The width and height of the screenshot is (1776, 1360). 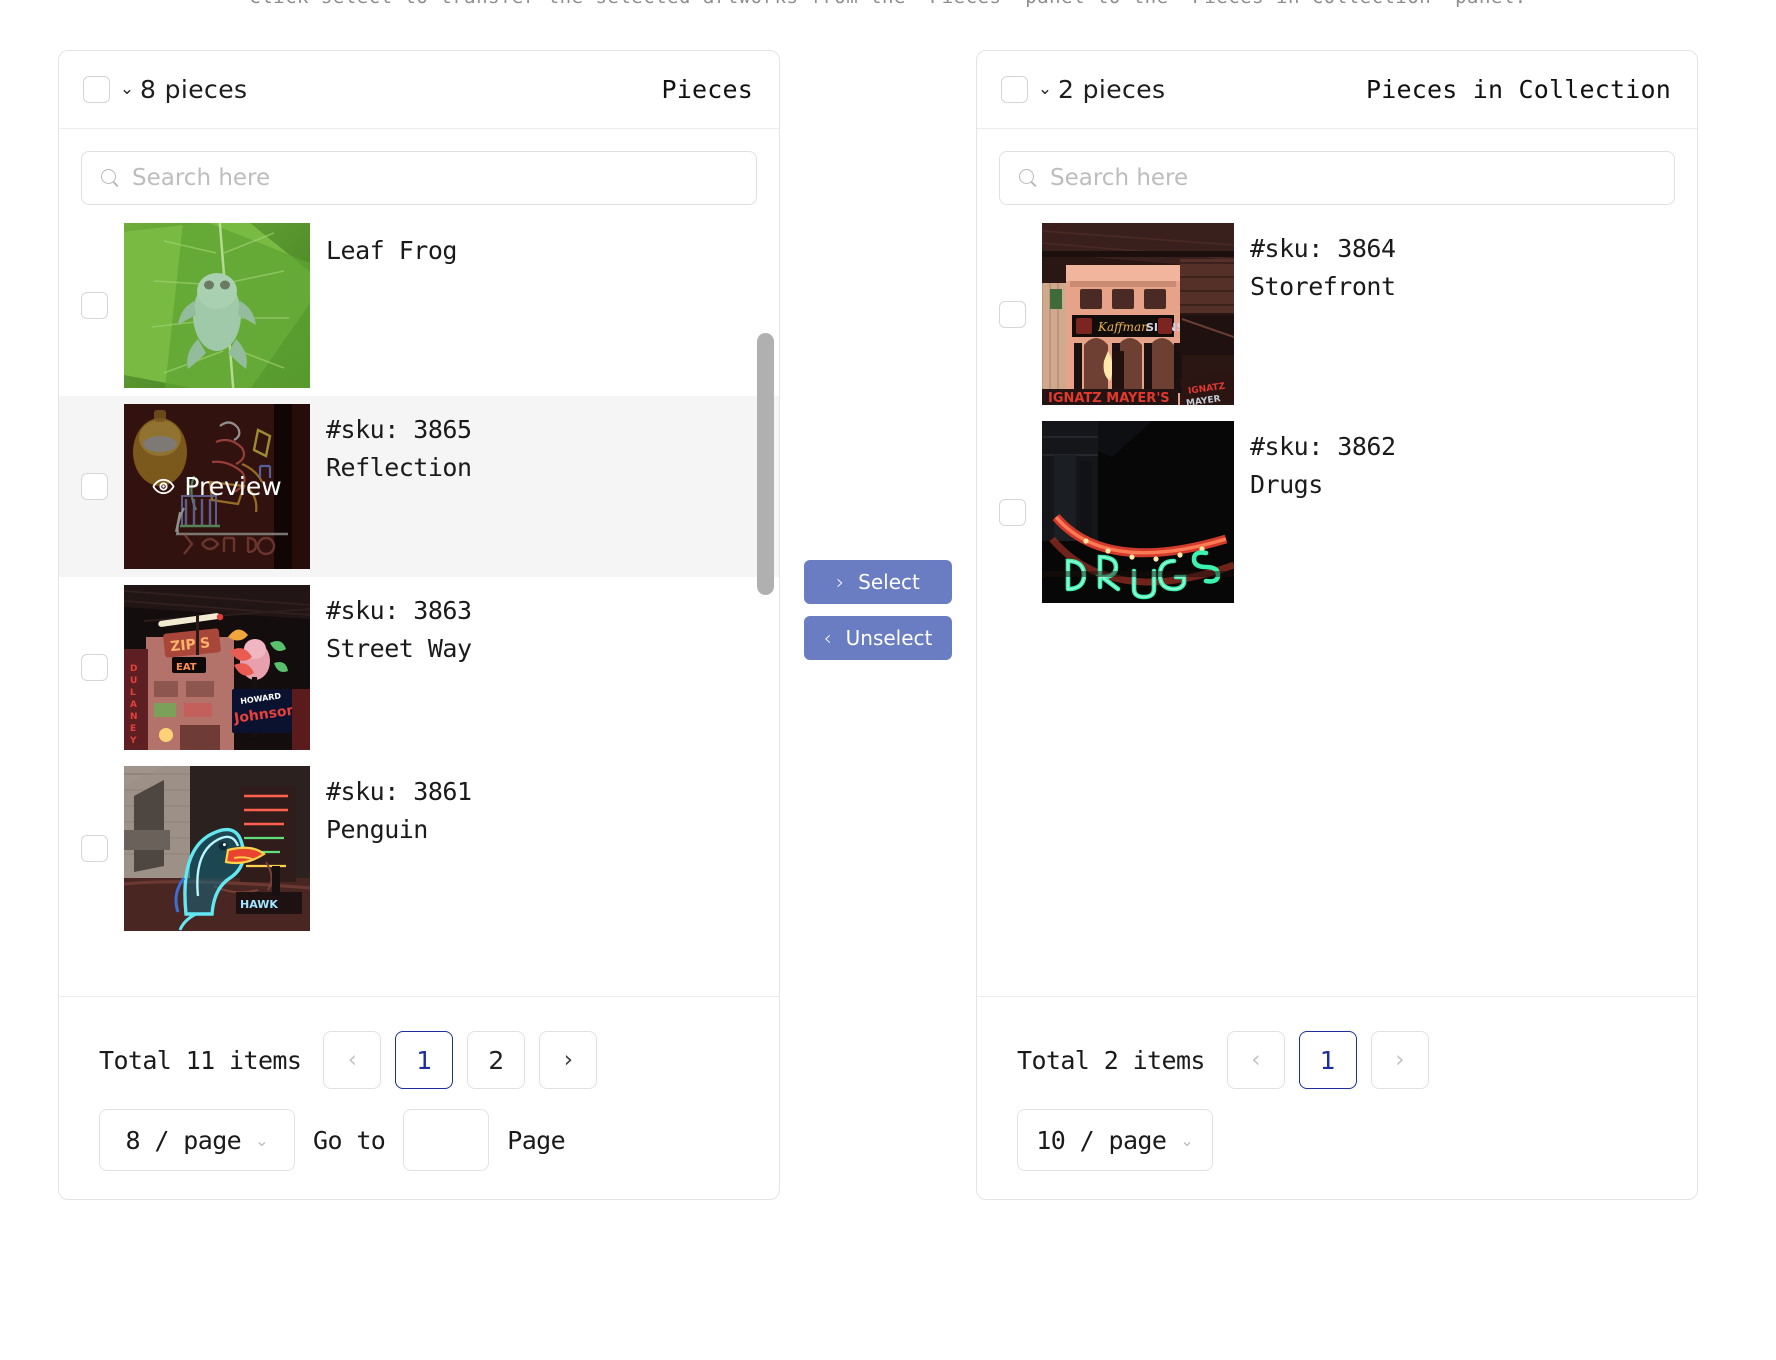 I want to click on source-search-wrap: Search here, so click(x=419, y=172).